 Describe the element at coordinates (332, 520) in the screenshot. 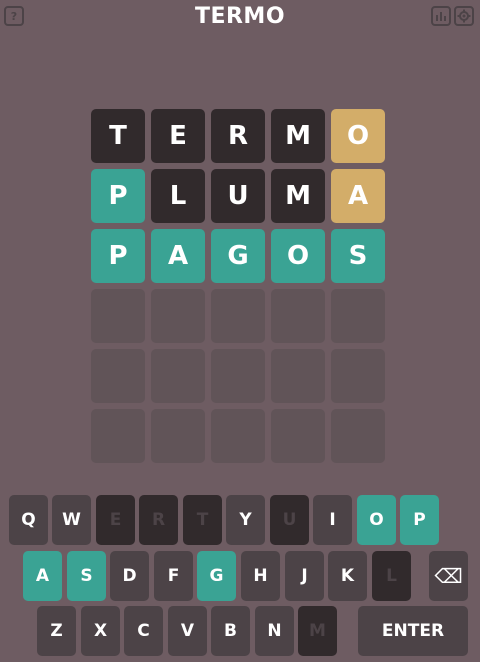

I see `key-i: I` at that location.